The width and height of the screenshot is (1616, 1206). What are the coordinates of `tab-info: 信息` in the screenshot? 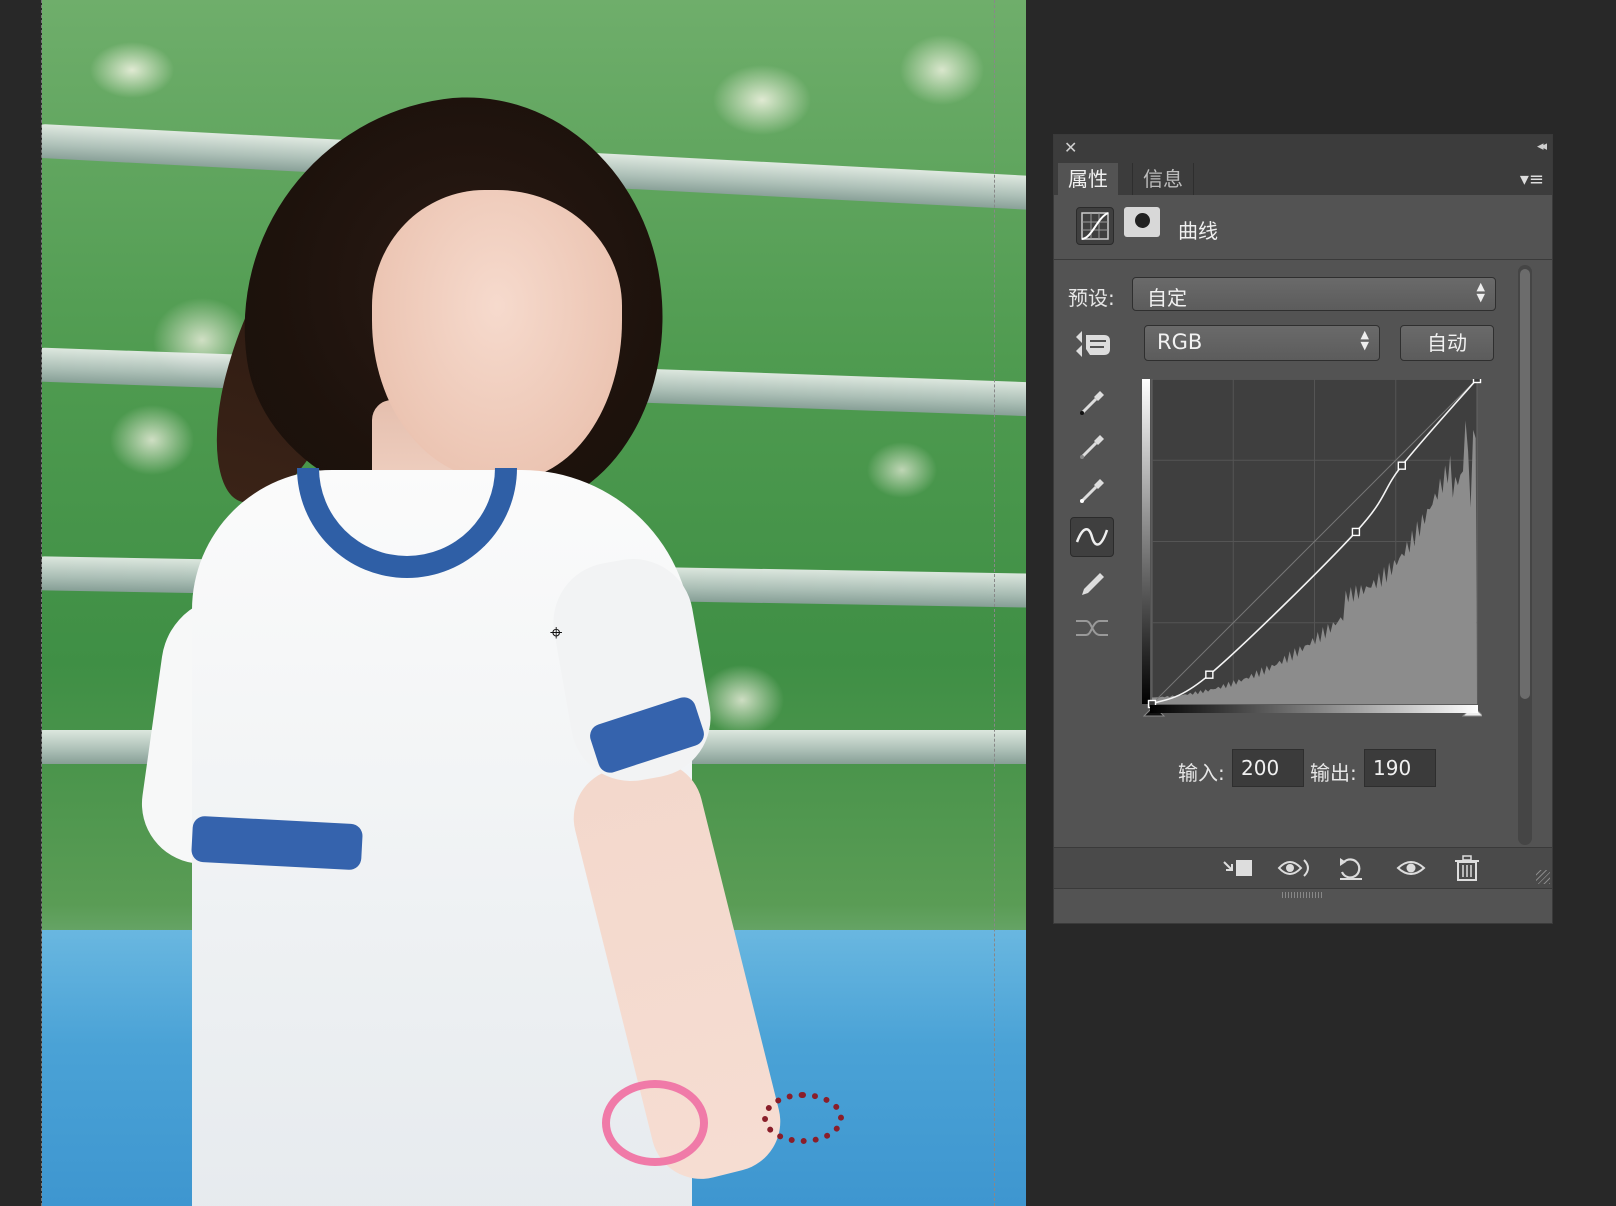 It's located at (1163, 179).